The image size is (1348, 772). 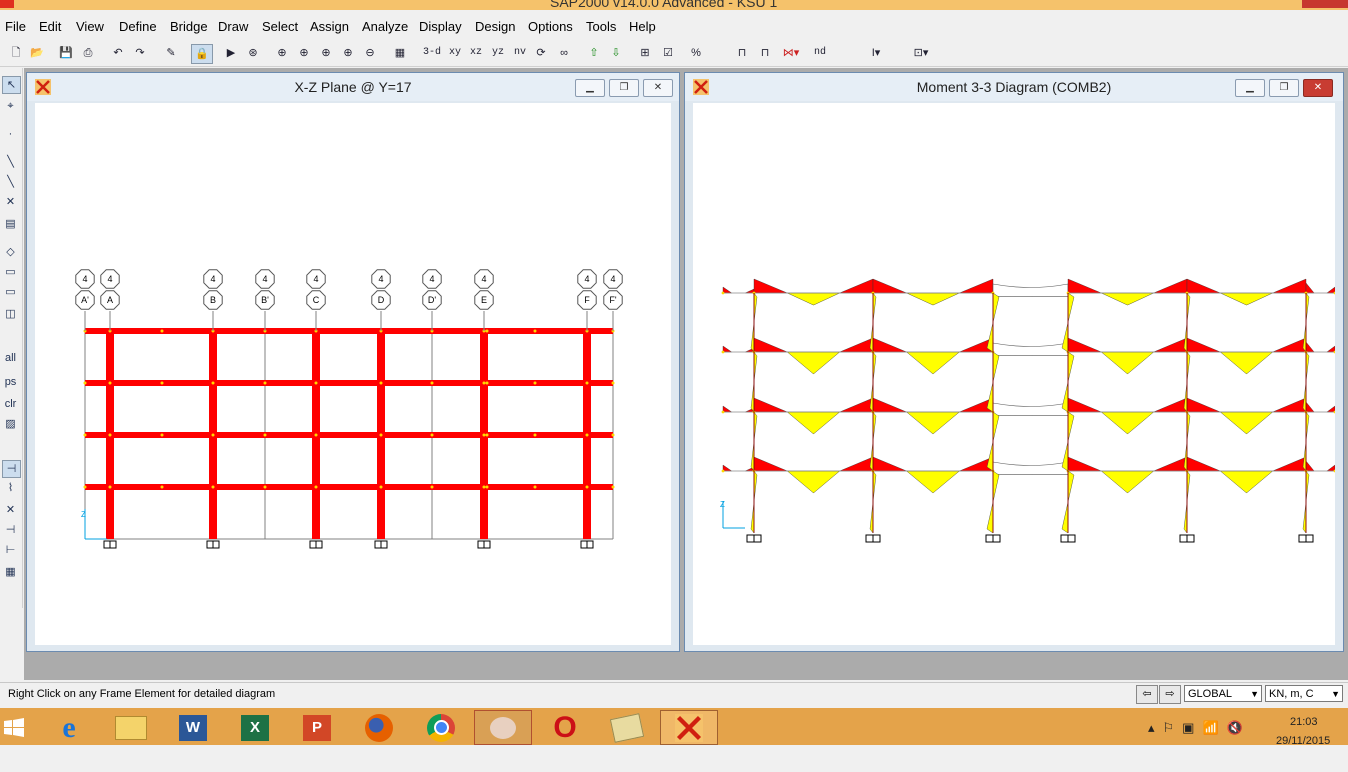 What do you see at coordinates (503, 727) in the screenshot?
I see `paint-icon` at bounding box center [503, 727].